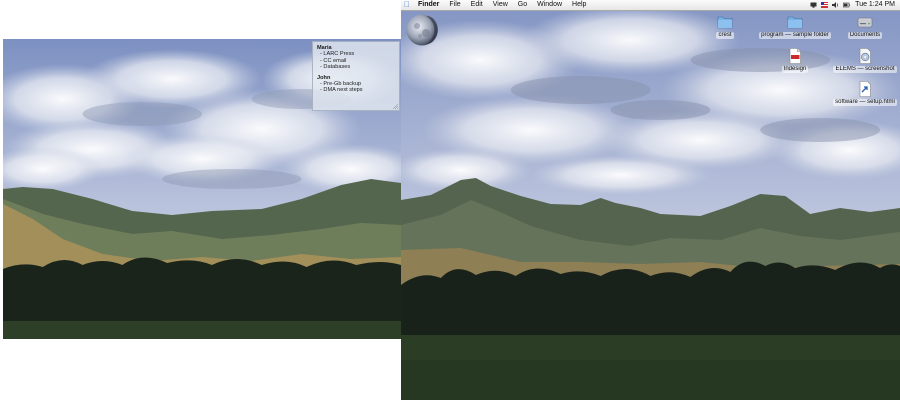  I want to click on desktop-icon-software-setup: software — setup.html, so click(865, 93).